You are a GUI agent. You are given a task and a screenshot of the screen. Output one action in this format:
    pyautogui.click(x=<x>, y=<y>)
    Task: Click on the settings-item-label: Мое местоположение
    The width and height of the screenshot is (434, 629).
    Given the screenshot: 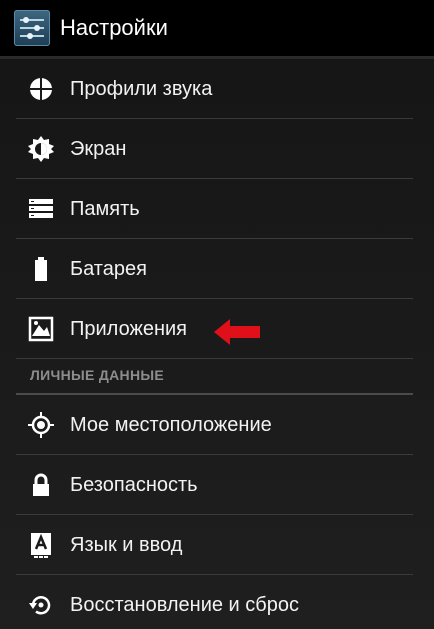 What is the action you would take?
    pyautogui.click(x=171, y=425)
    